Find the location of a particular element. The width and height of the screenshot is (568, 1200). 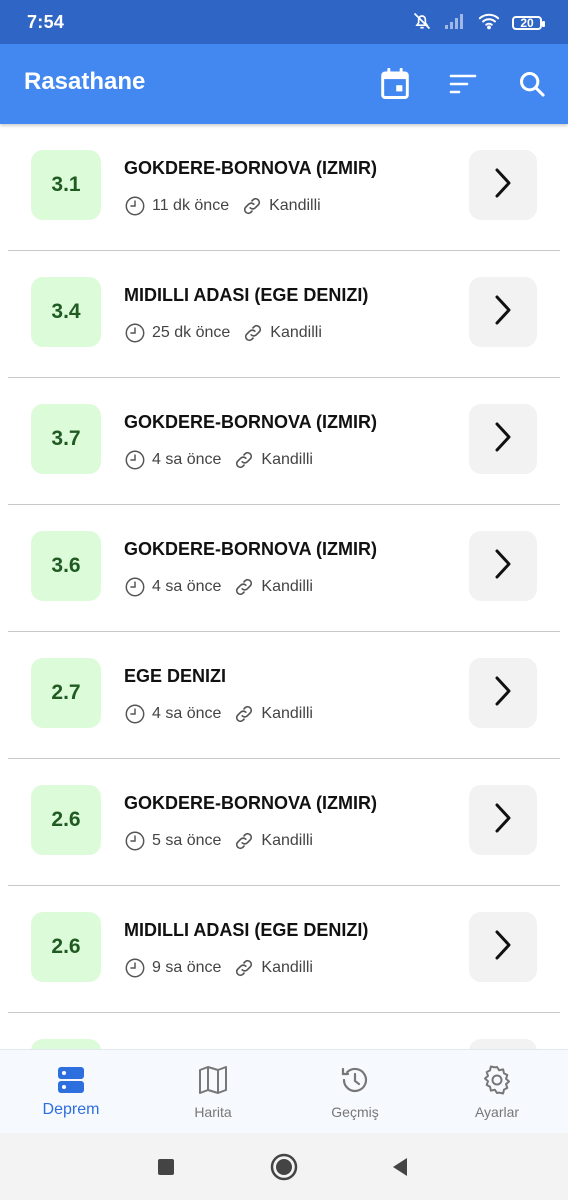

app-title: Rasathane is located at coordinates (85, 81).